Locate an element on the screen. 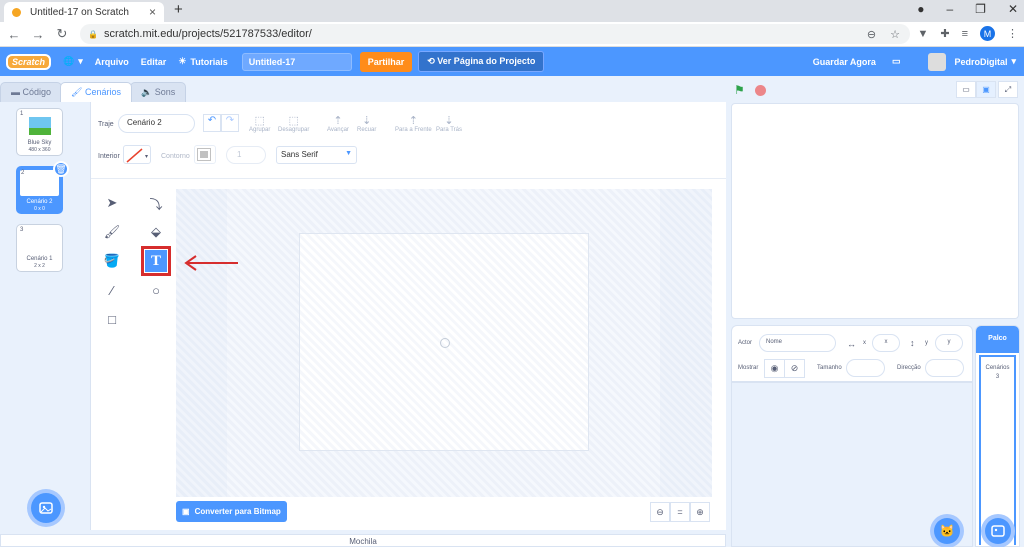 This screenshot has width=1024, height=547. center-crosshair-icon is located at coordinates (445, 343).